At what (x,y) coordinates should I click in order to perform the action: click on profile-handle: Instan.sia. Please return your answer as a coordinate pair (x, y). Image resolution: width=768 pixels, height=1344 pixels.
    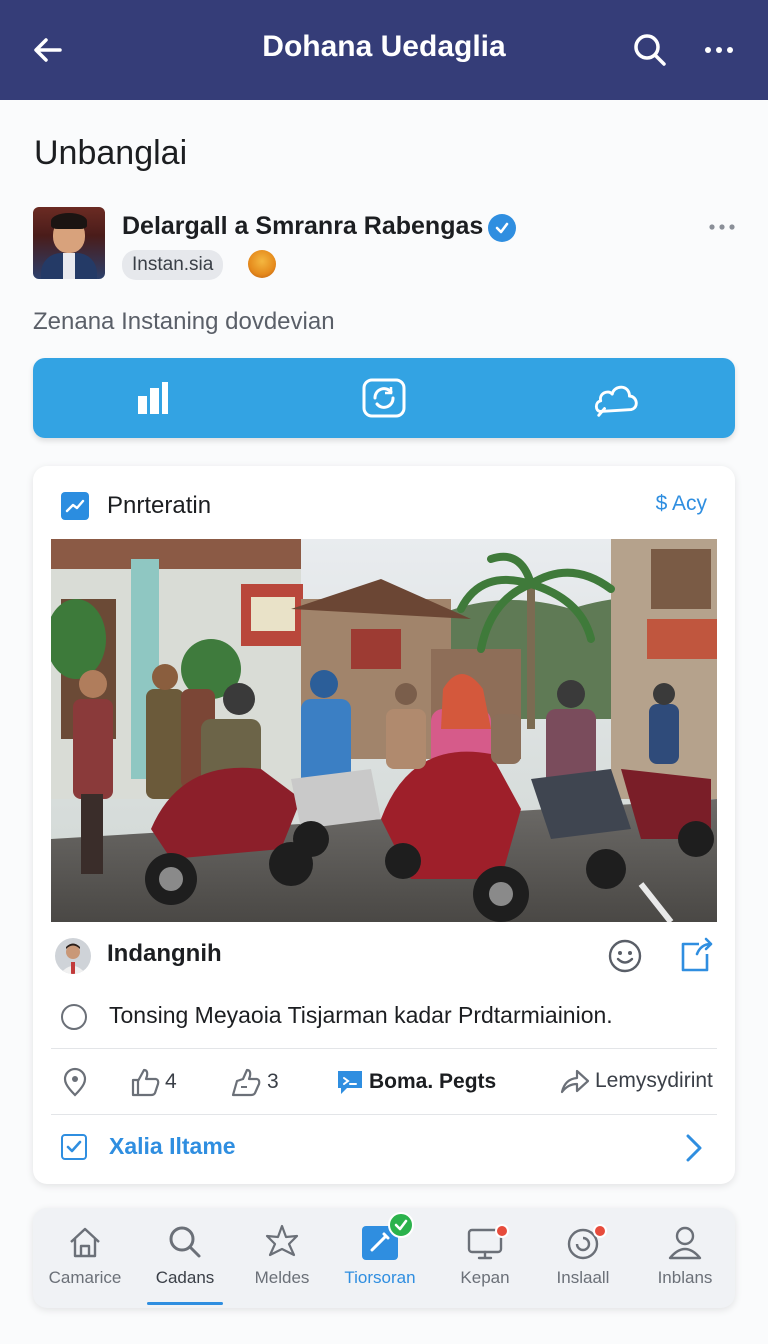
    Looking at the image, I should click on (173, 265).